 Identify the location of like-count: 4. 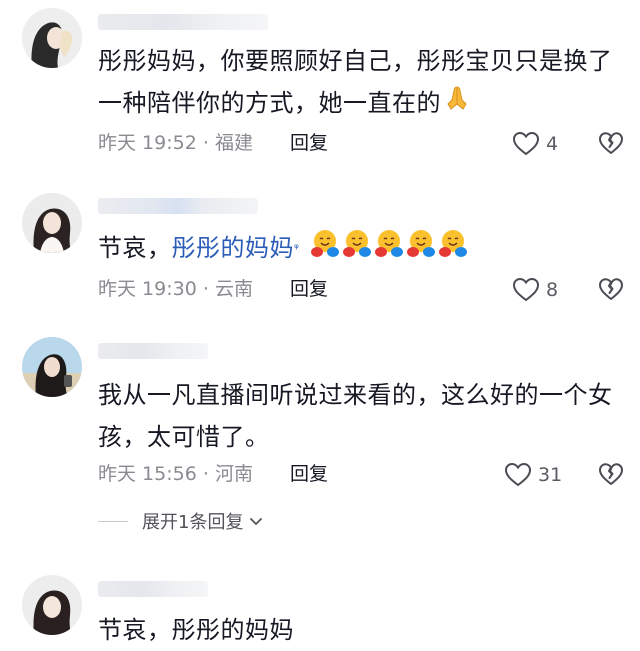
(552, 143).